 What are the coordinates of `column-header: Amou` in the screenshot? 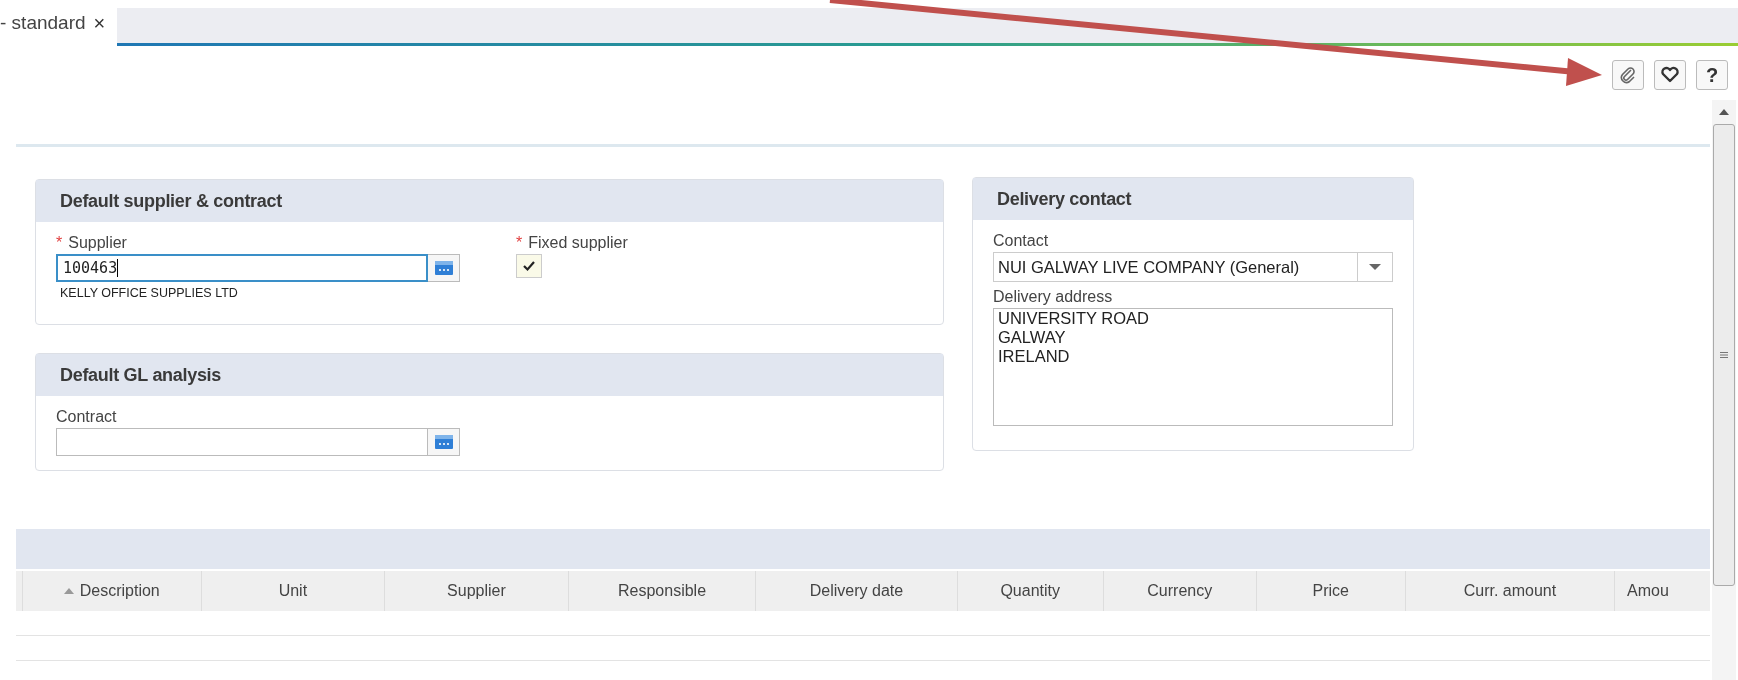 It's located at (1662, 591).